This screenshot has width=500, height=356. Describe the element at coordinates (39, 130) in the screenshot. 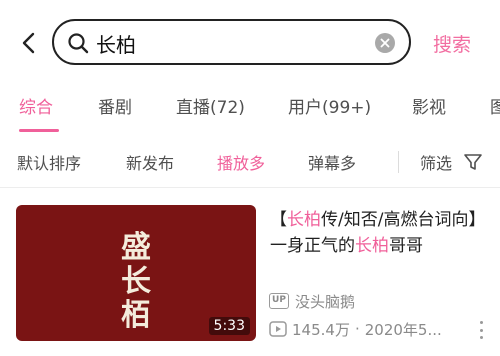

I see `active-tab-indicator` at that location.